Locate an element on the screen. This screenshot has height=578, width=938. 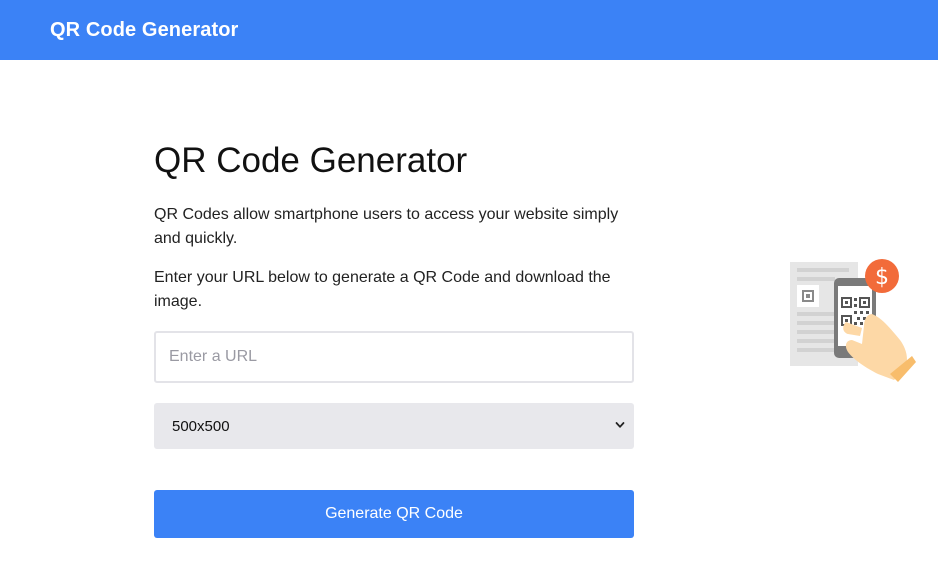
size-select-value: 500x500 is located at coordinates (201, 426).